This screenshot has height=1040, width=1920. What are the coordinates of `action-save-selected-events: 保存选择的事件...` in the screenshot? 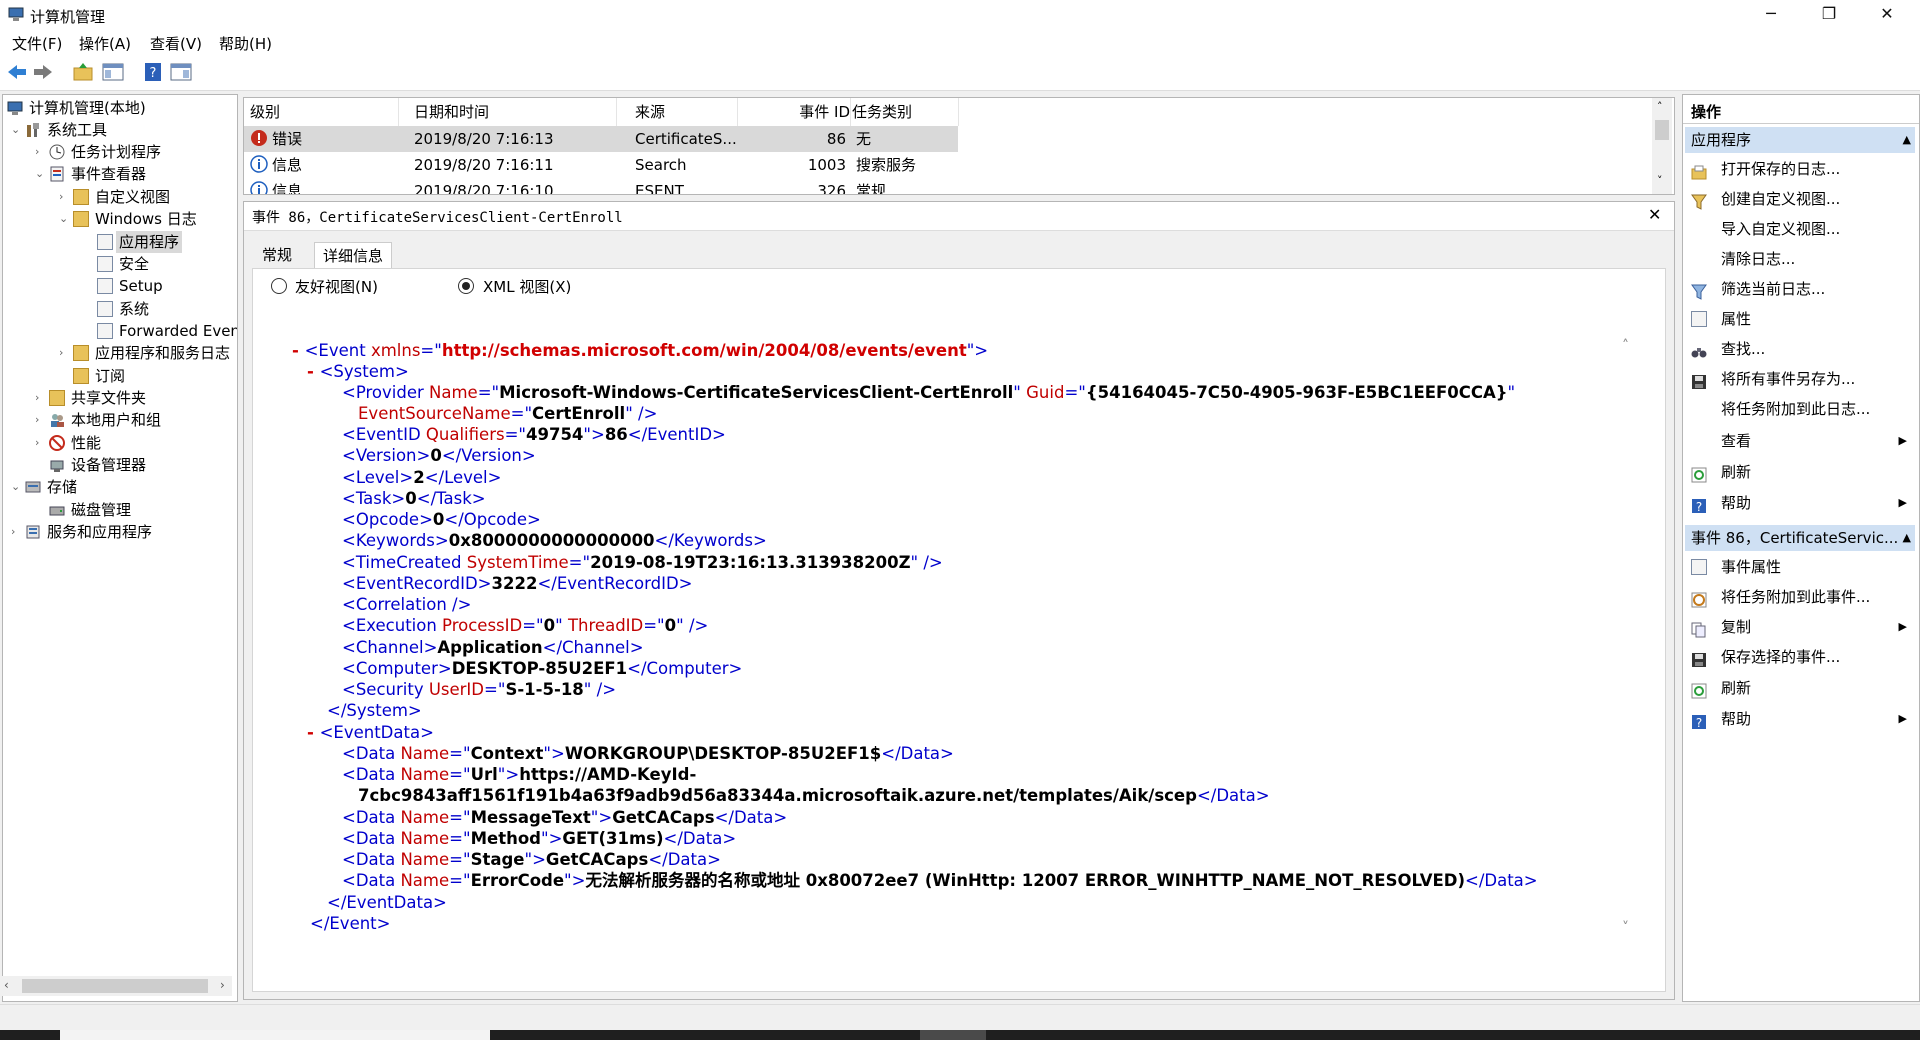 It's located at (1799, 657).